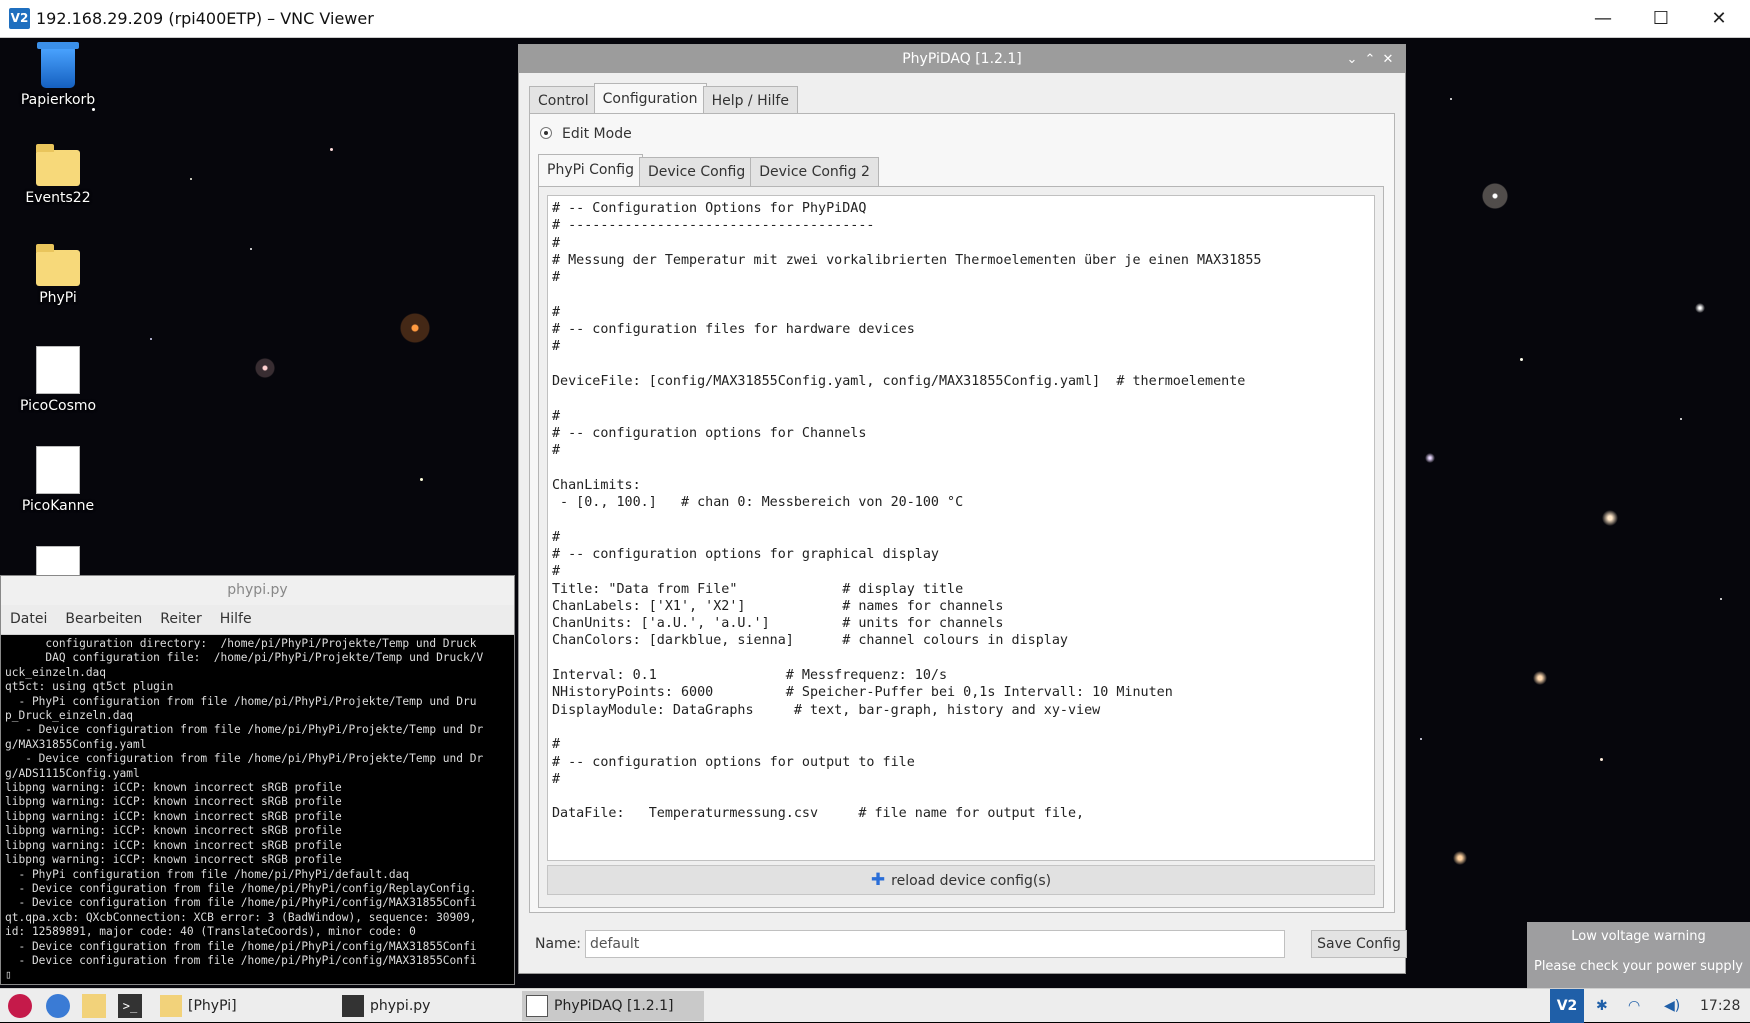  Describe the element at coordinates (590, 170) in the screenshot. I see `tab-phypi-config: PhyPi Config` at that location.